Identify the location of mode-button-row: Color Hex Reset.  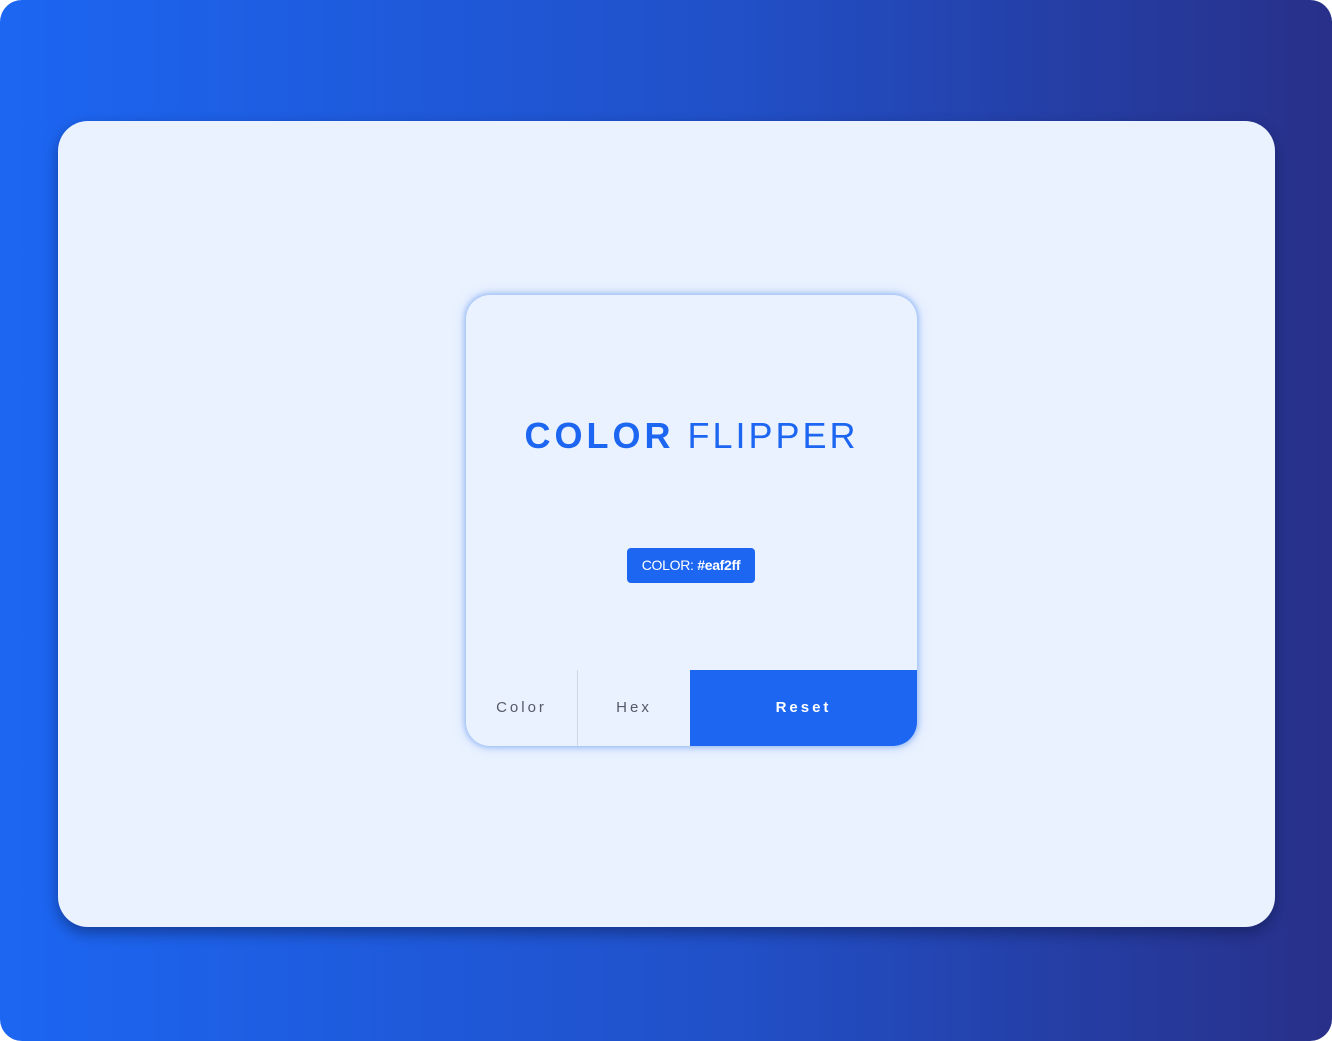
(691, 708).